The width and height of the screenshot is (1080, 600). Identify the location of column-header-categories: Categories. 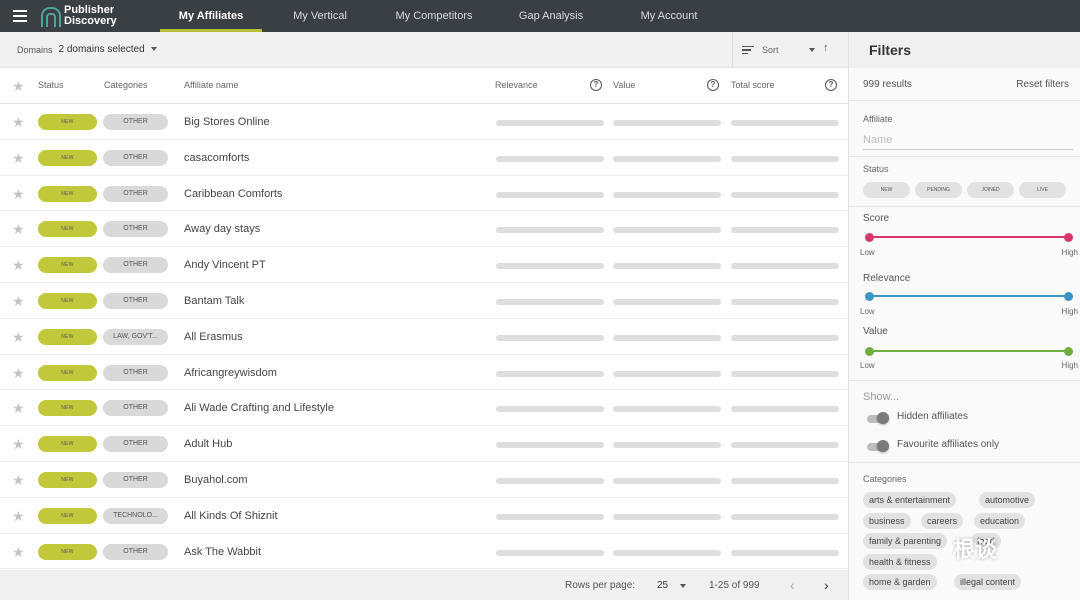
(126, 85).